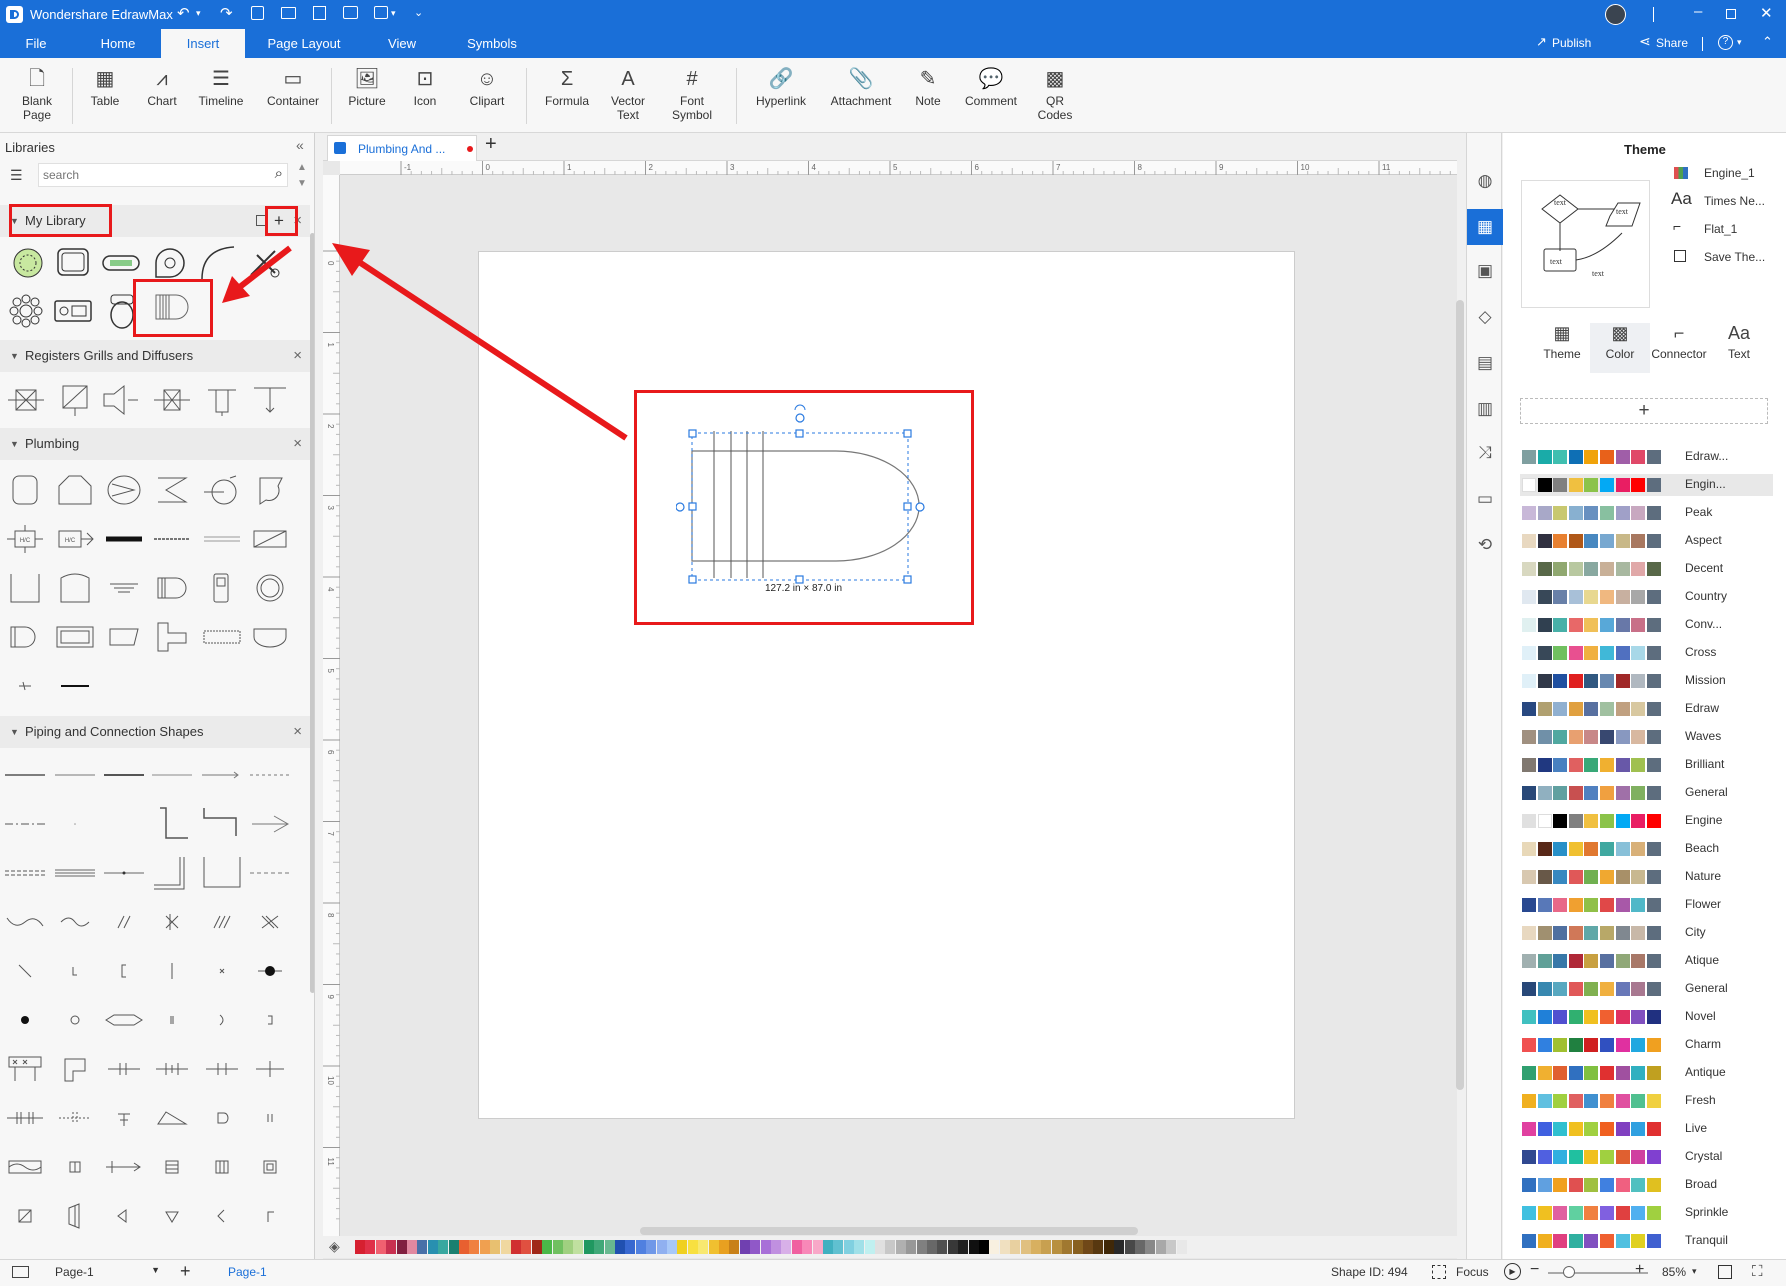 The image size is (1786, 1286). Describe the element at coordinates (1460, 695) in the screenshot. I see `vertical-scrollbar` at that location.